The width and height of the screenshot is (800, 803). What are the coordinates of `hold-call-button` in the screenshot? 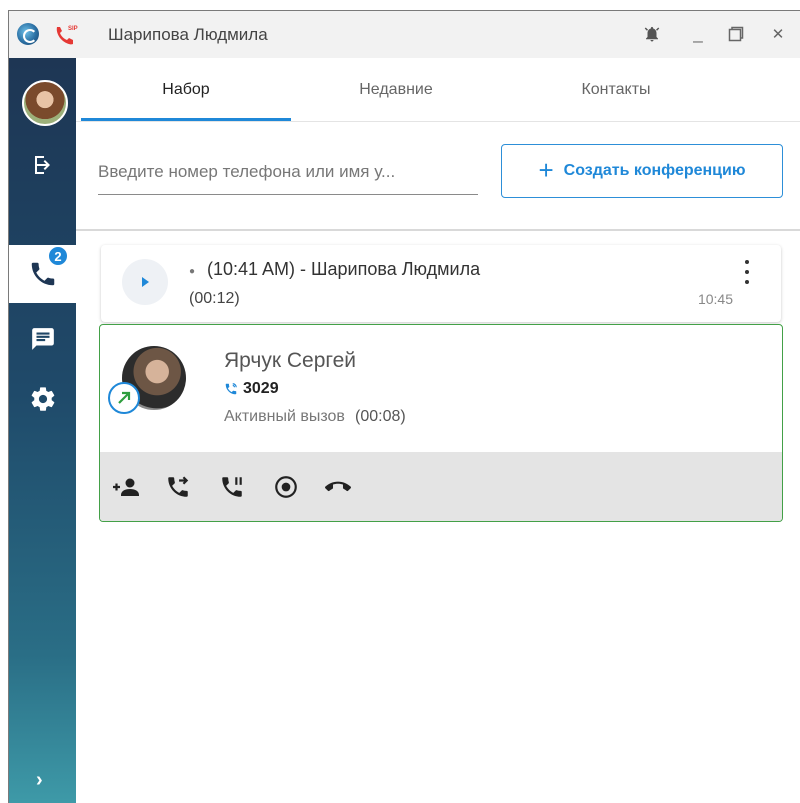 It's located at (232, 487).